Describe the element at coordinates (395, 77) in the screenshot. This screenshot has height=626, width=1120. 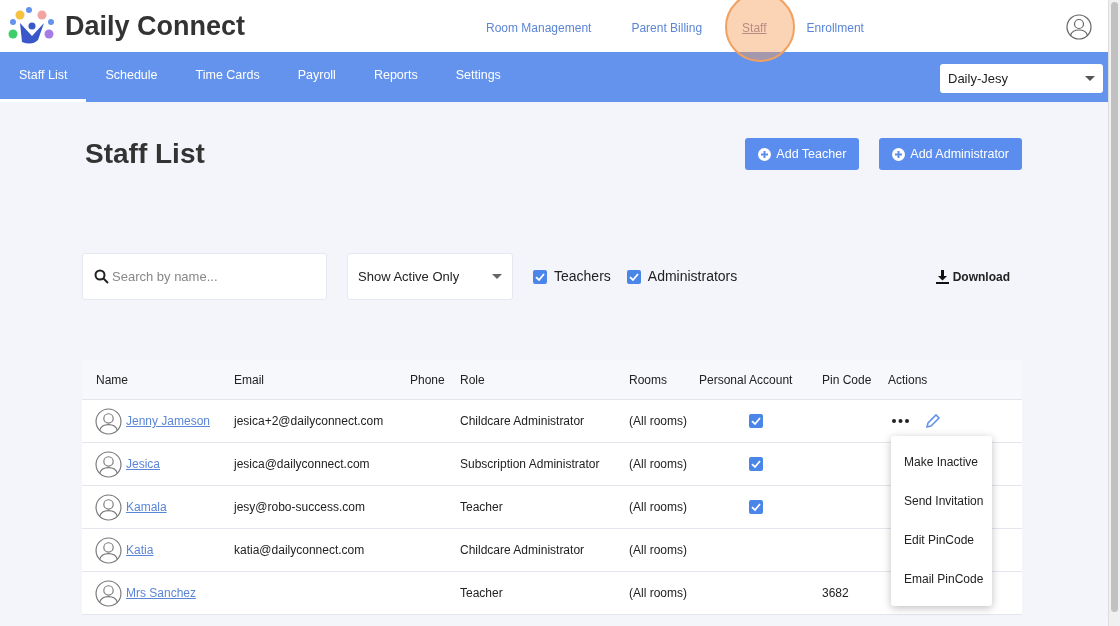
I see `nav-tab: Reports` at that location.